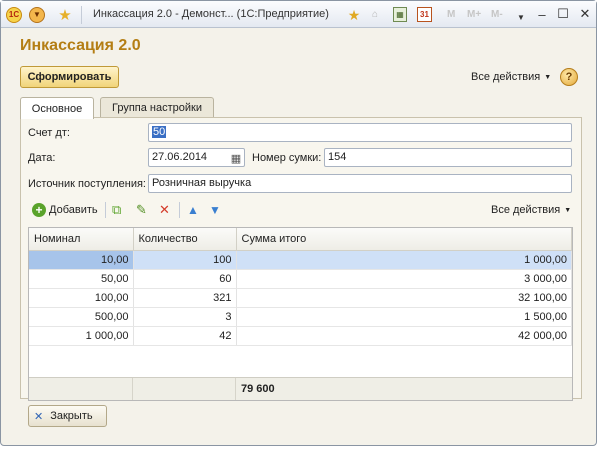  Describe the element at coordinates (73, 210) in the screenshot. I see `add-button: Добавить` at that location.